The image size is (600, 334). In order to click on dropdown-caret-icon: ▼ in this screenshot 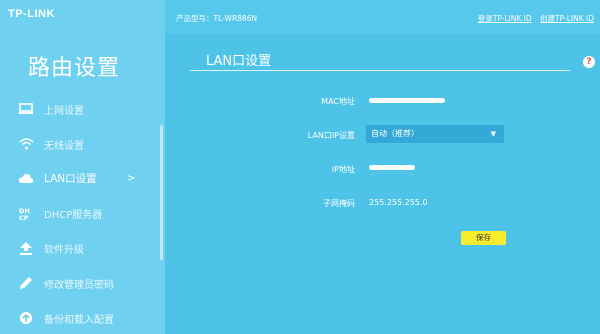, I will do `click(493, 134)`.